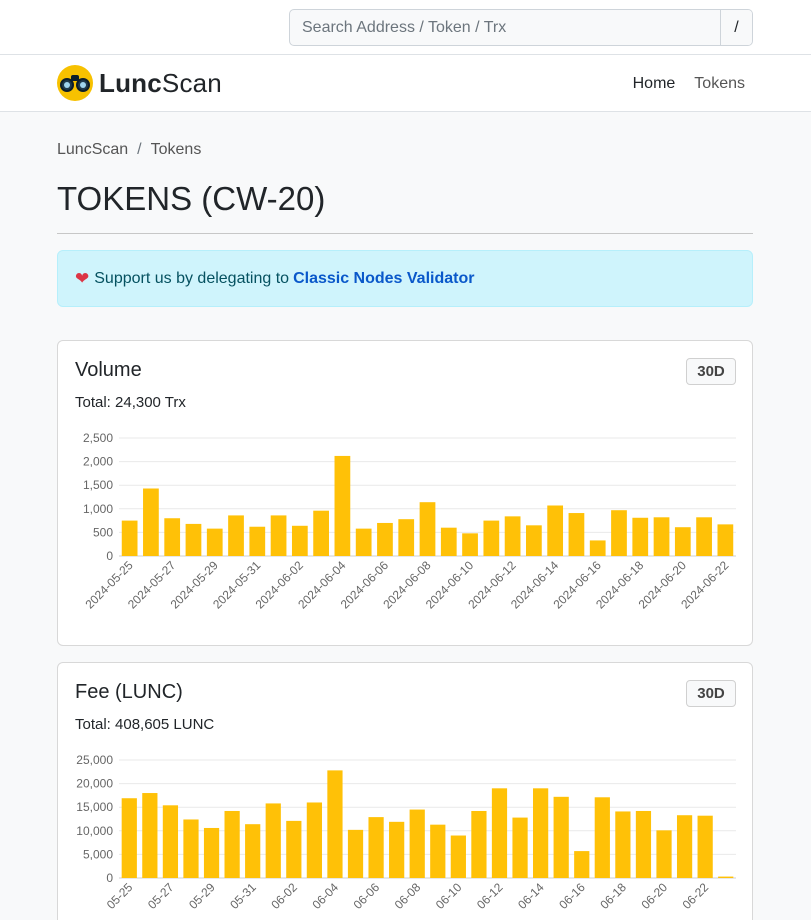 This screenshot has width=811, height=920. I want to click on y-tick-label: 2,500, so click(98, 438).